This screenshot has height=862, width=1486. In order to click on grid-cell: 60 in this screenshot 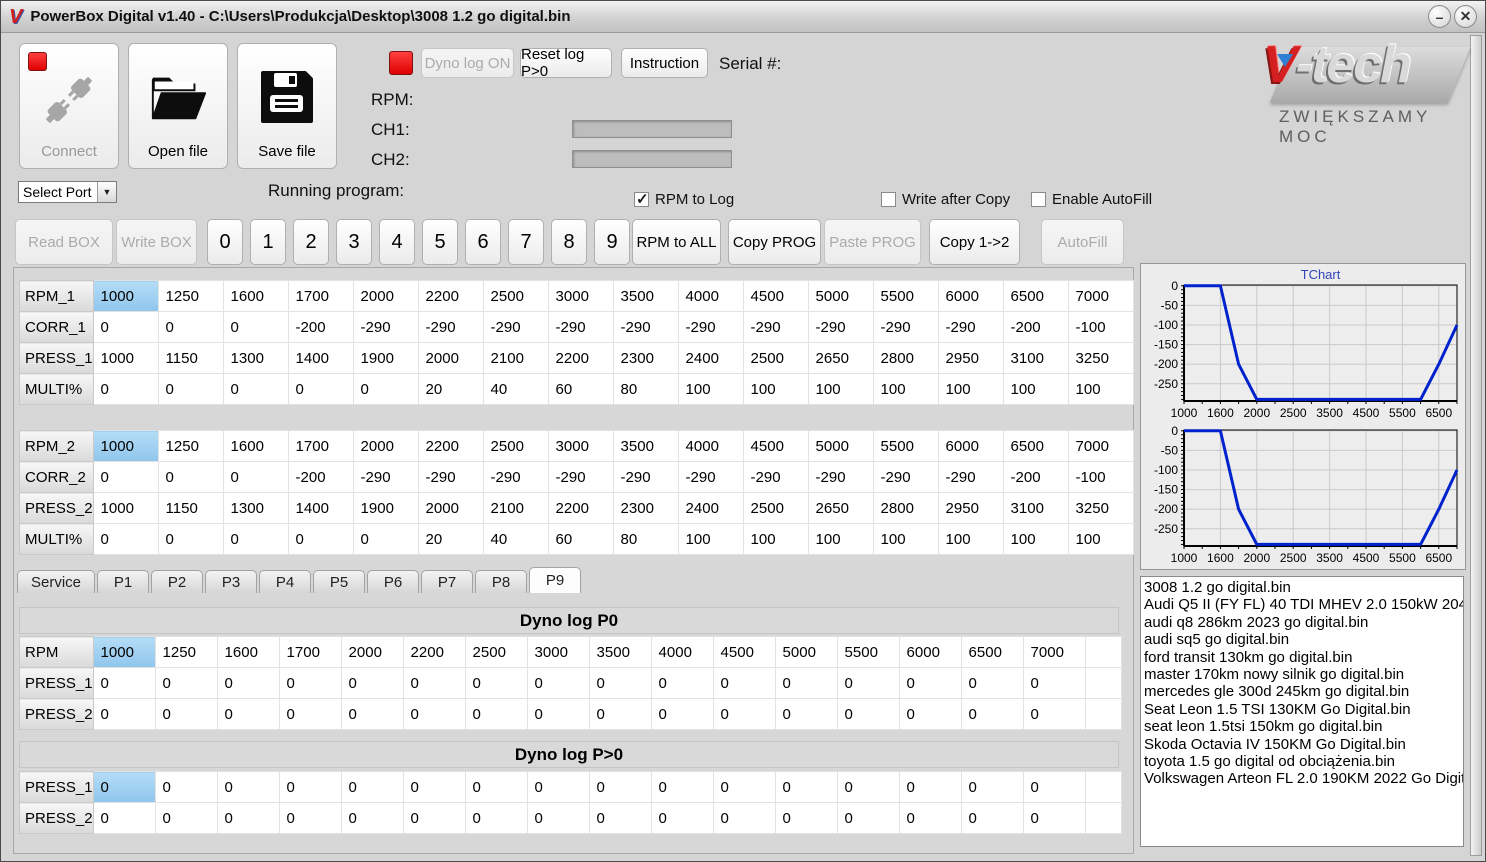, I will do `click(580, 539)`.